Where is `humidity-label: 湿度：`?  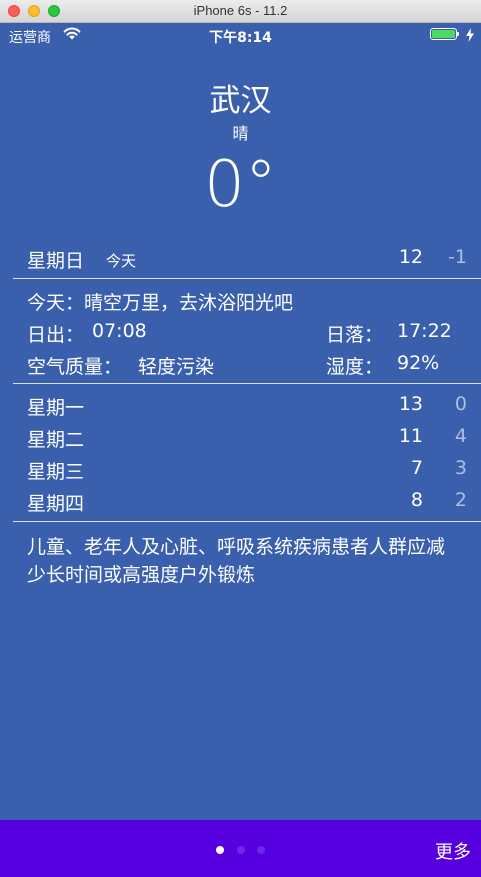
humidity-label: 湿度： is located at coordinates (355, 367).